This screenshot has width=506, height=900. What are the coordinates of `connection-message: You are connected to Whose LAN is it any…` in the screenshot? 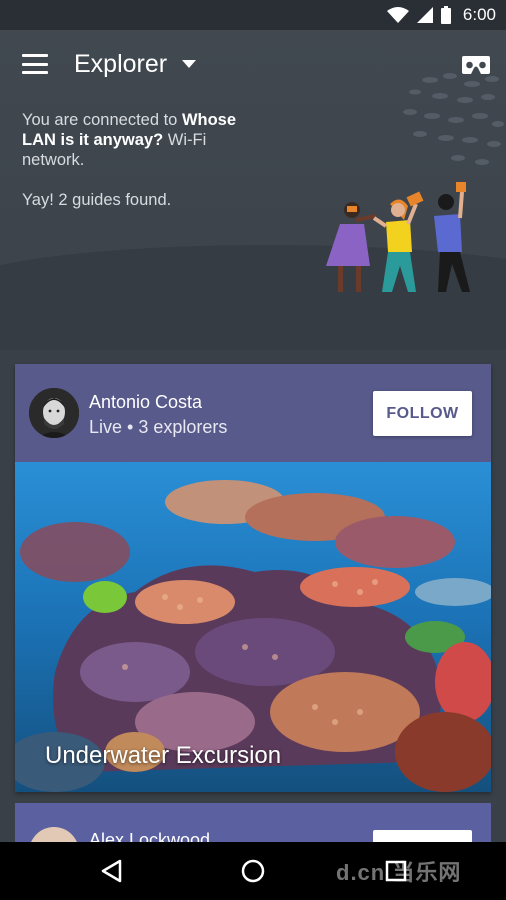 It's located at (142, 140).